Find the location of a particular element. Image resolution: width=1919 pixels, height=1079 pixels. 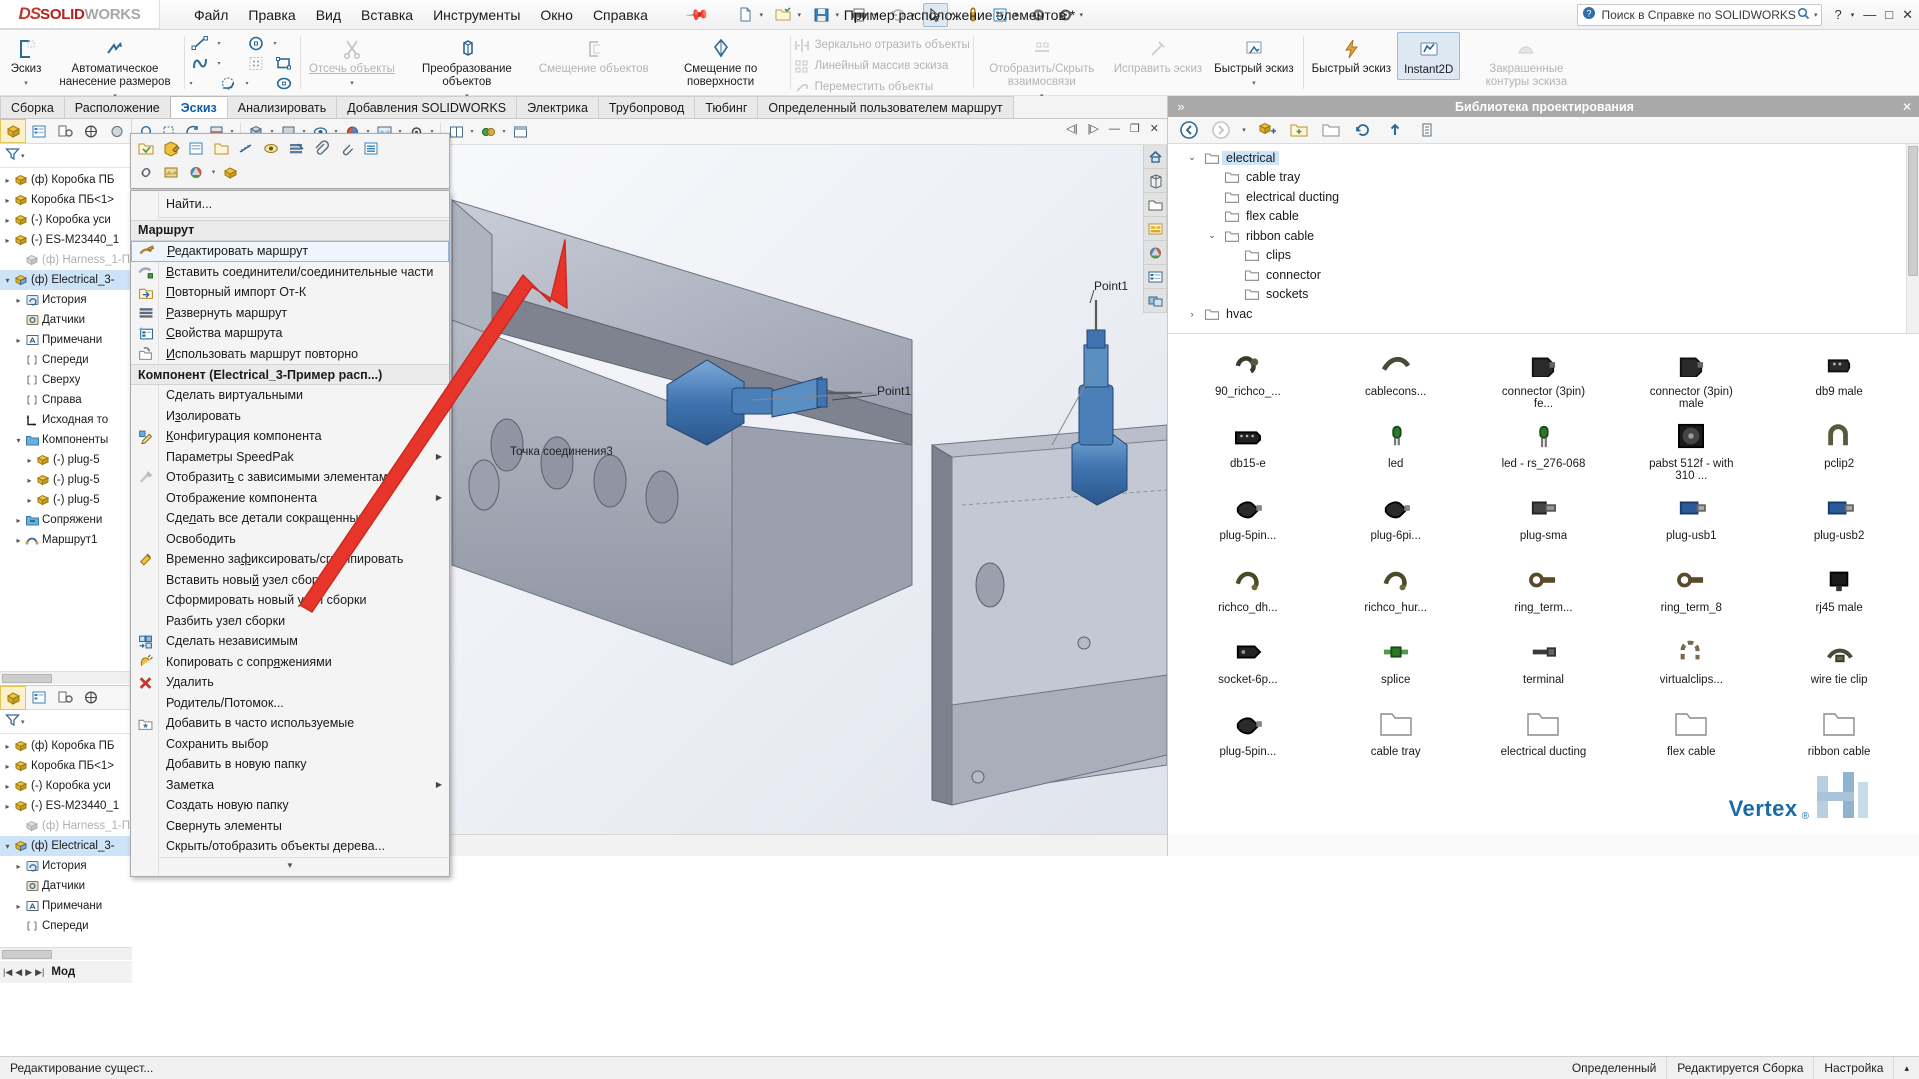

feature-tree-row: ▸ (-) ES-M23440_1 is located at coordinates (65, 240).